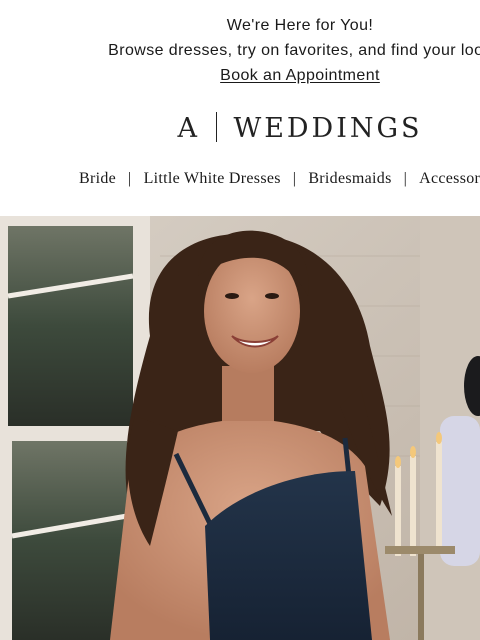  What do you see at coordinates (328, 128) in the screenshot?
I see `brand-name: WEDDINGS` at bounding box center [328, 128].